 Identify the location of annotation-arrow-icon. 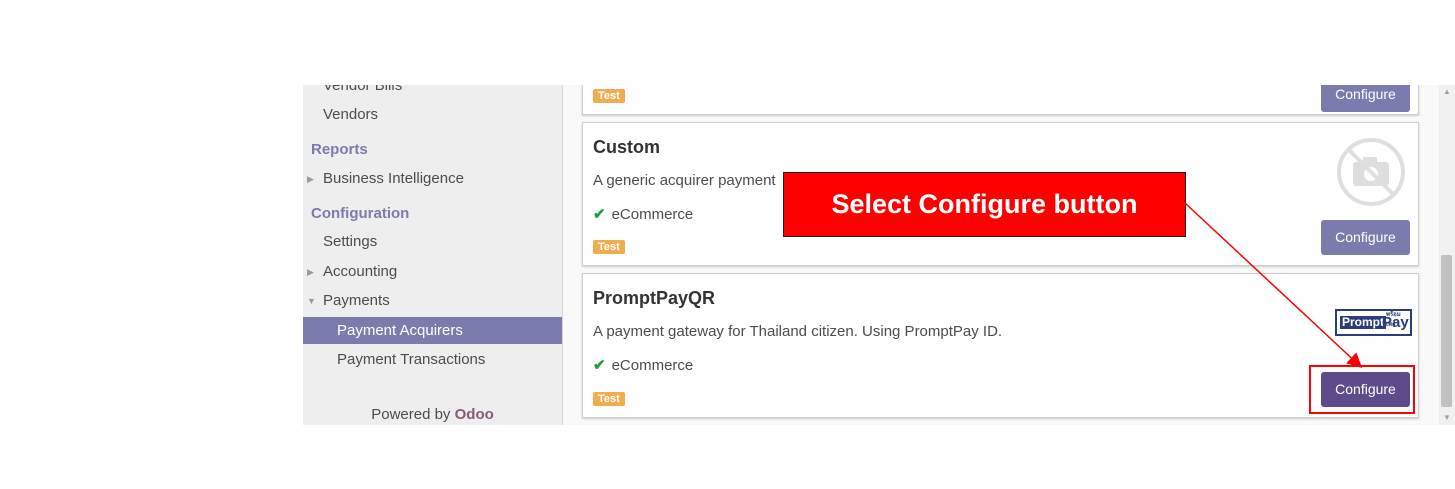
(1273, 285).